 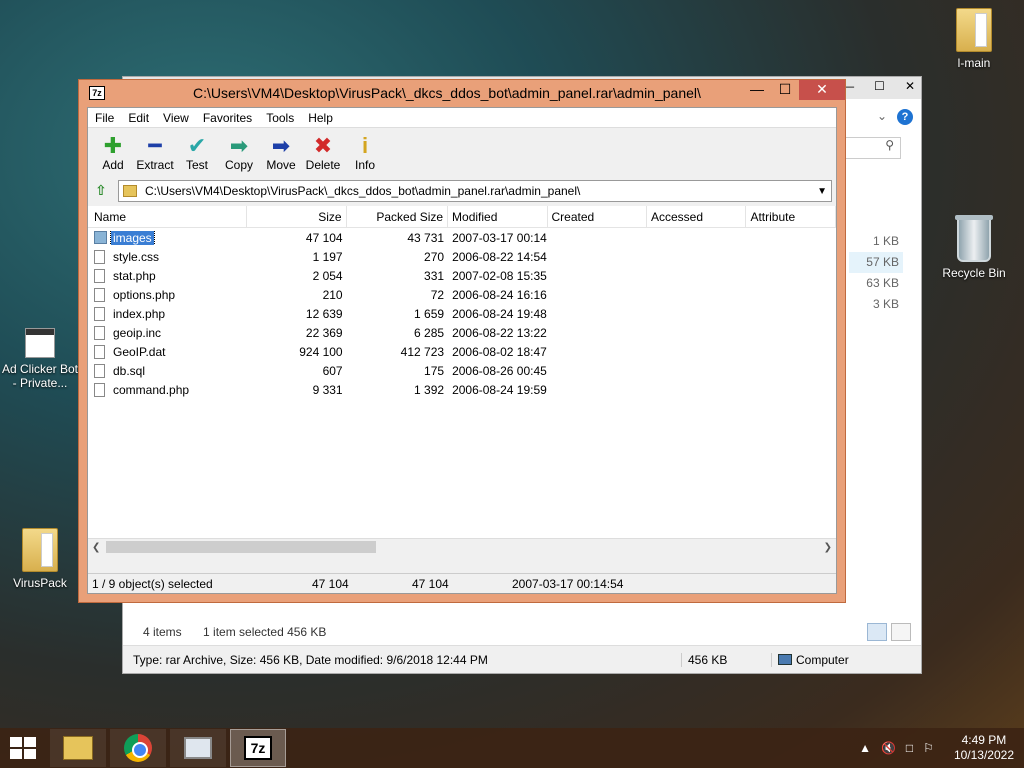 I want to click on test-icon: ✔, so click(x=197, y=145).